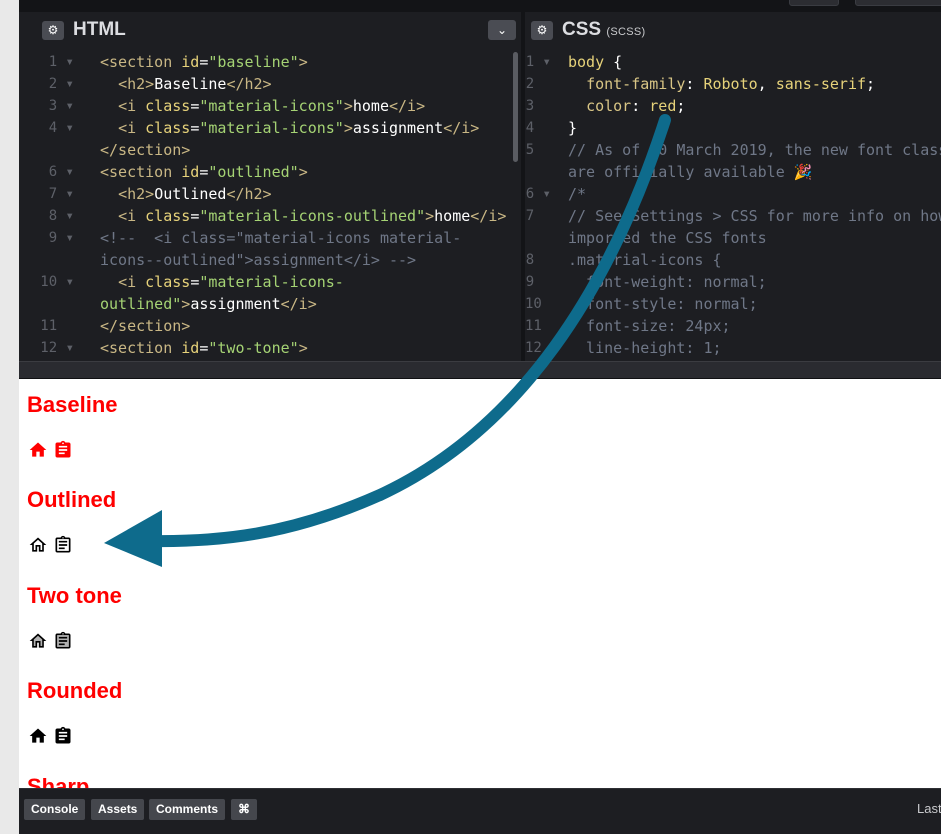 This screenshot has height=834, width=941. What do you see at coordinates (71, 500) in the screenshot?
I see `preview-heading: Outlined` at bounding box center [71, 500].